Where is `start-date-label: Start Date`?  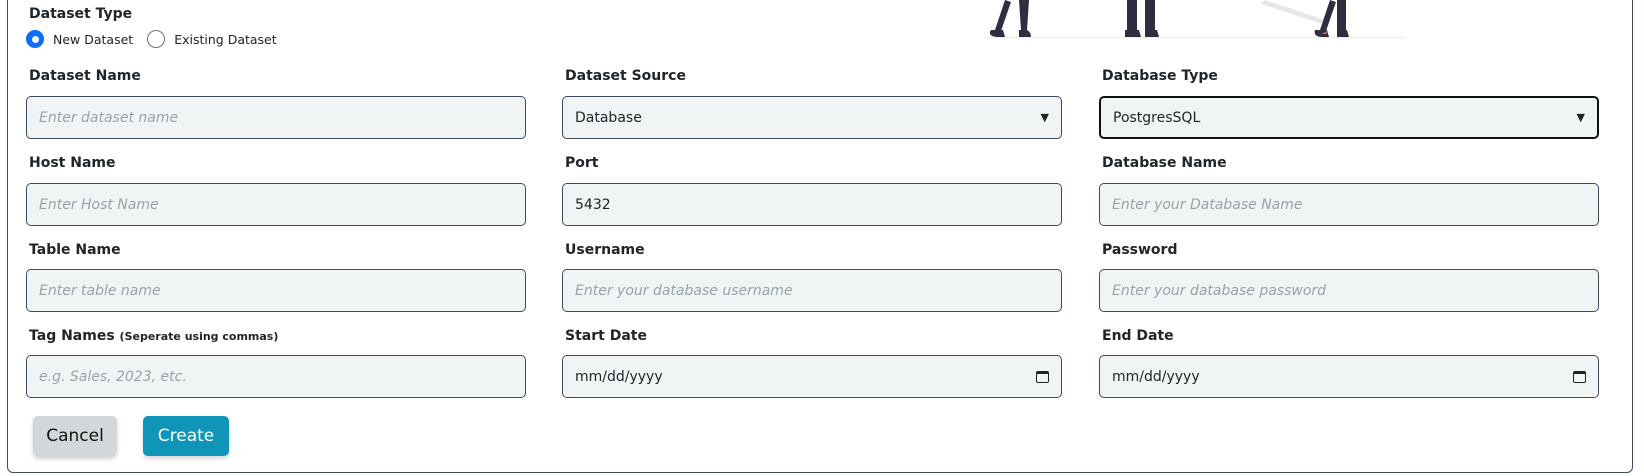
start-date-label: Start Date is located at coordinates (606, 336).